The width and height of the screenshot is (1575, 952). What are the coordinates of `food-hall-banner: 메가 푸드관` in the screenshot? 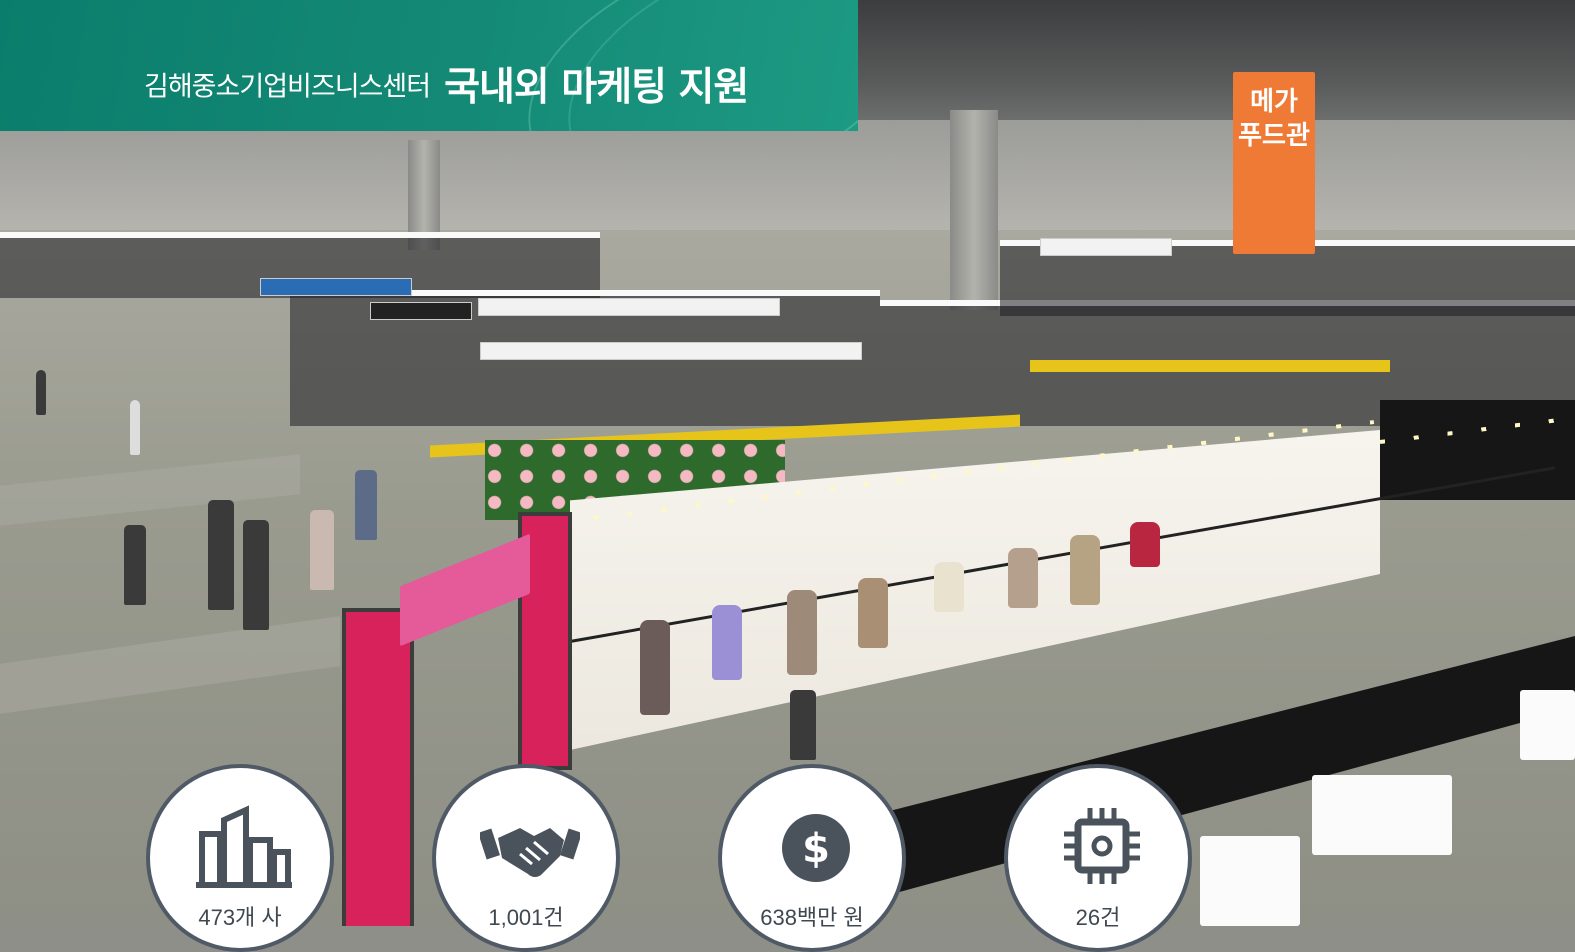 It's located at (1274, 163).